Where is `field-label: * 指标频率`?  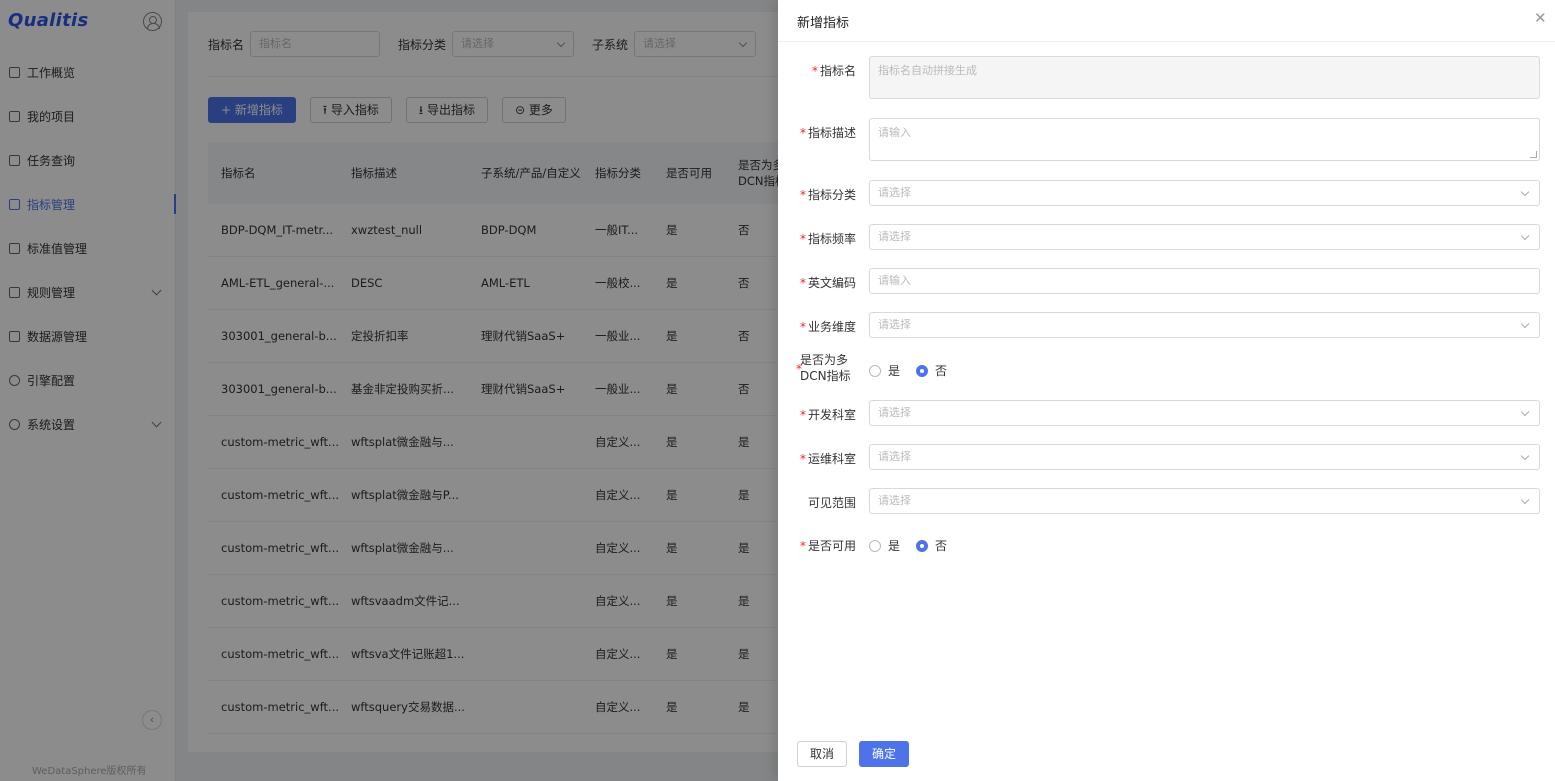 field-label: * 指标频率 is located at coordinates (828, 238).